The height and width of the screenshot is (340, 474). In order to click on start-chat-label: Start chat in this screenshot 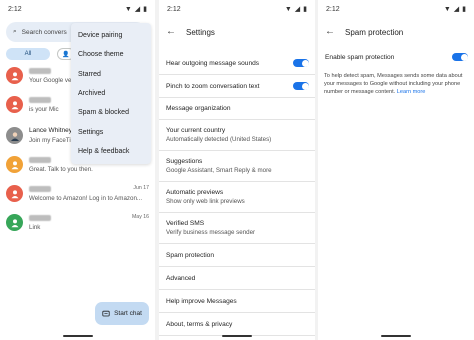, I will do `click(128, 313)`.